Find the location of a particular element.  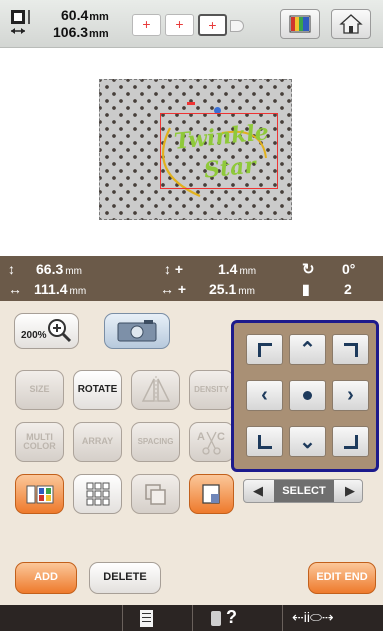

needle-position-indicator: + + + is located at coordinates (189, 25).